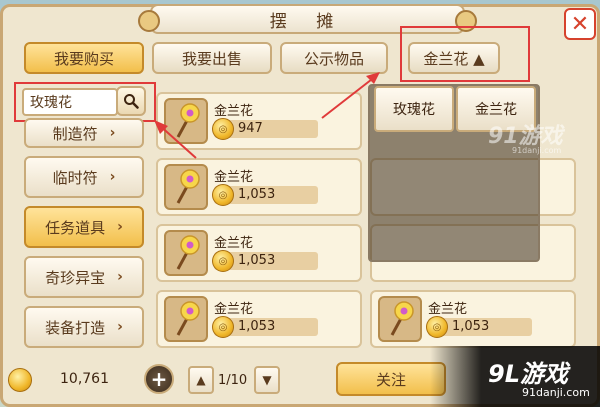  I want to click on watermark-corner-logo: 9L游戏, so click(528, 374).